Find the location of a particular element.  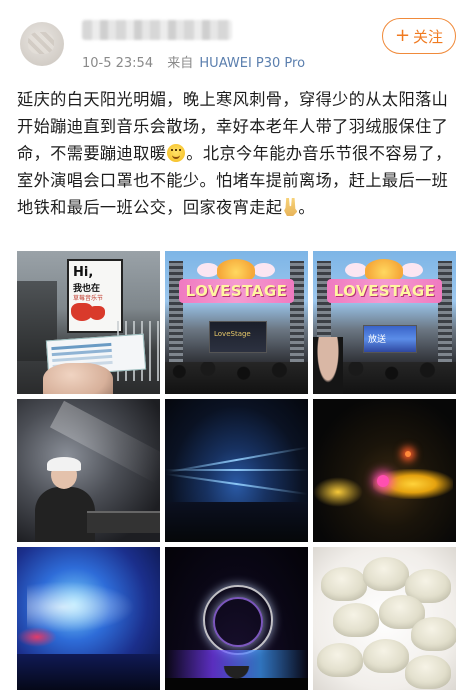

dj-body is located at coordinates (65, 514).